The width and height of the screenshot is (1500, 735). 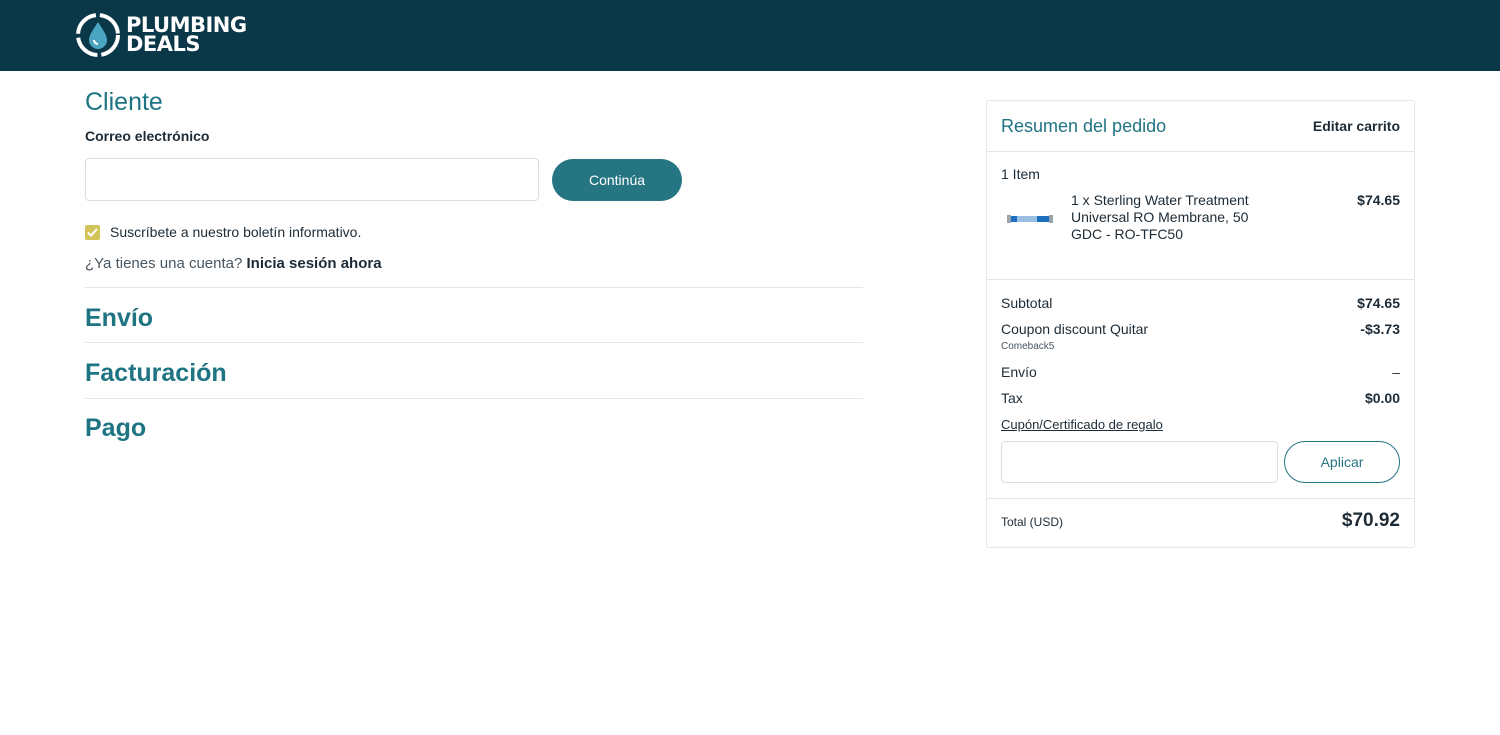 What do you see at coordinates (98, 35) in the screenshot?
I see `water-drop-logo-icon` at bounding box center [98, 35].